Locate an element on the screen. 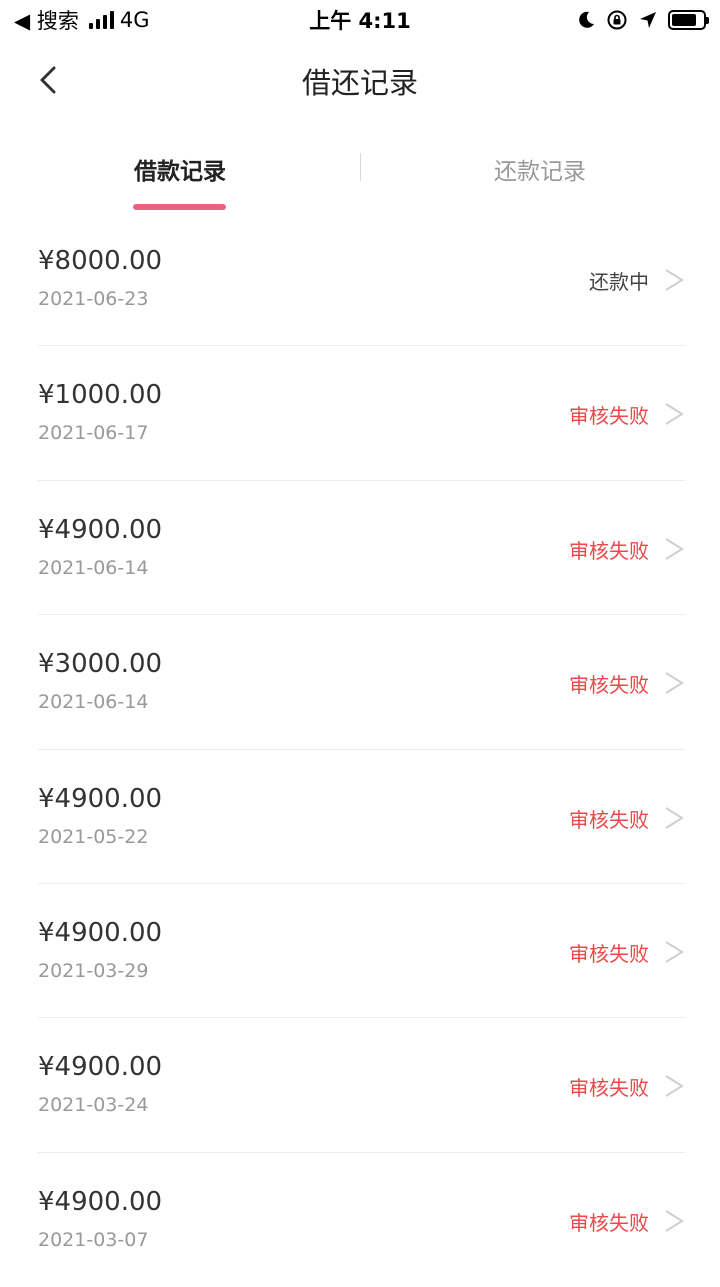  back-button is located at coordinates (48, 80).